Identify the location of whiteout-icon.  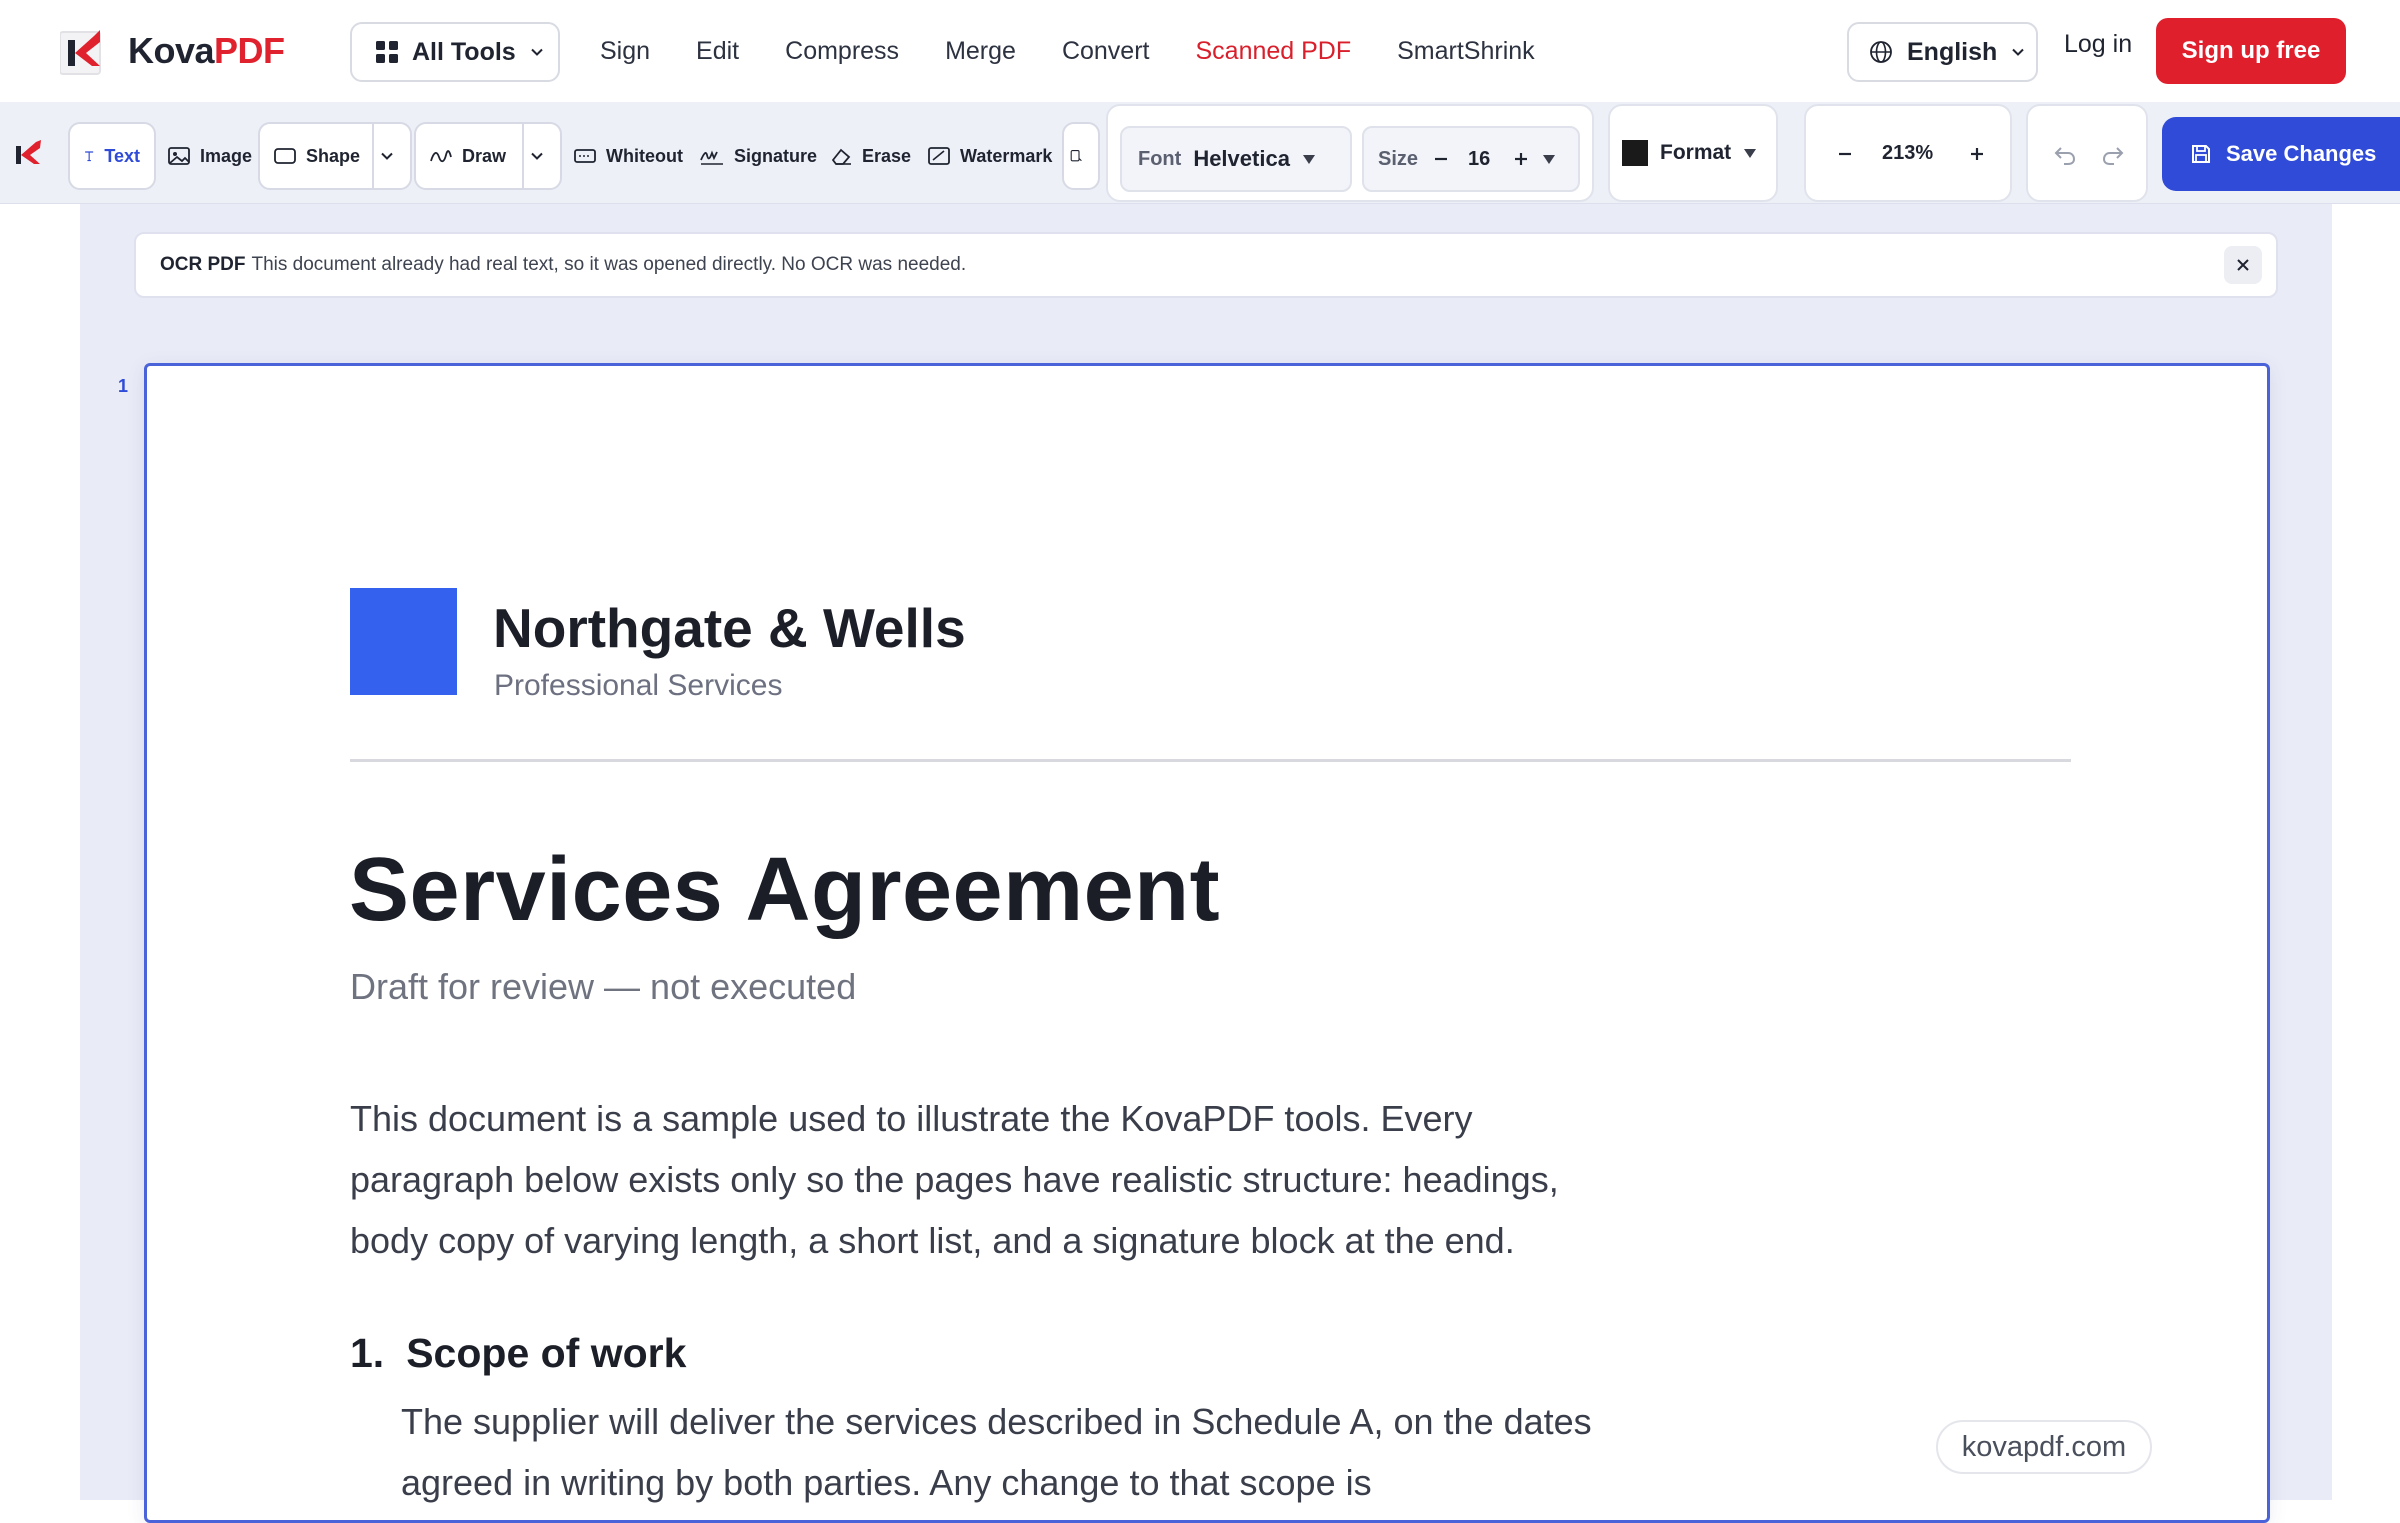
(585, 156).